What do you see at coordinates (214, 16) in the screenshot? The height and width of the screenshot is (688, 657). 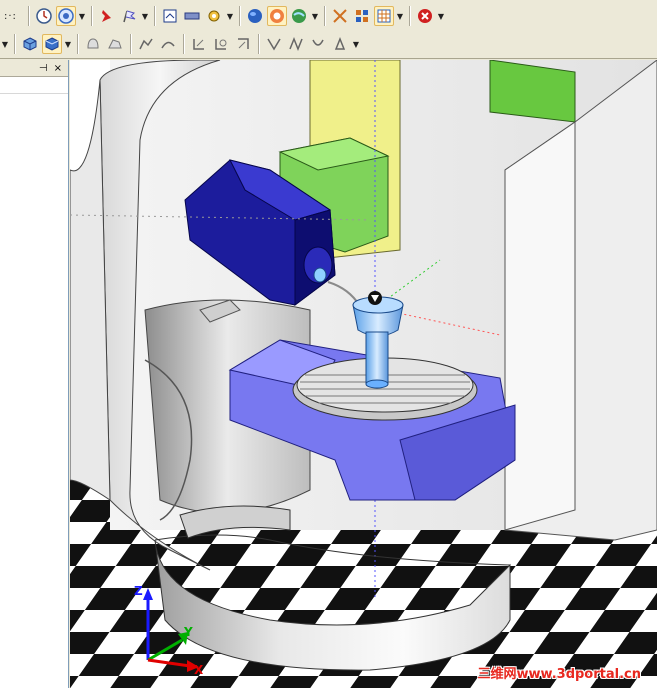 I see `gear-icon` at bounding box center [214, 16].